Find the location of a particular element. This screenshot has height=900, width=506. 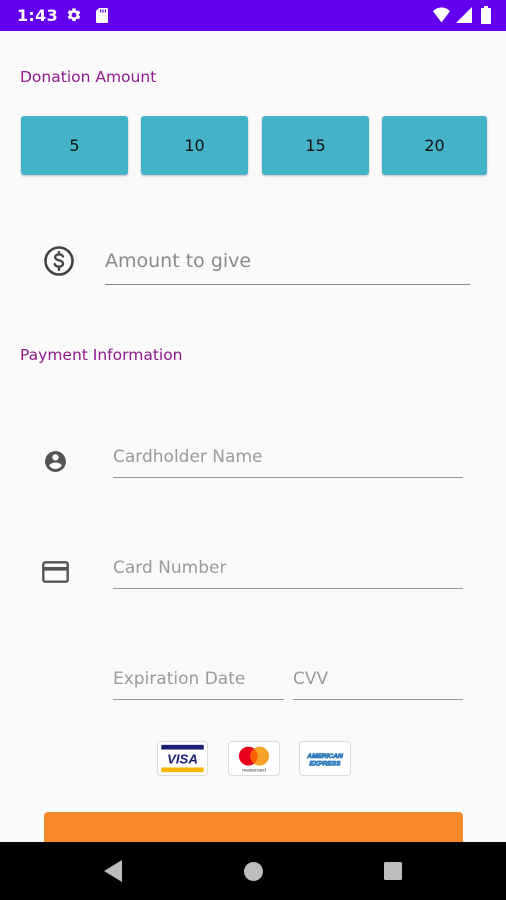

wifi-icon is located at coordinates (441, 15).